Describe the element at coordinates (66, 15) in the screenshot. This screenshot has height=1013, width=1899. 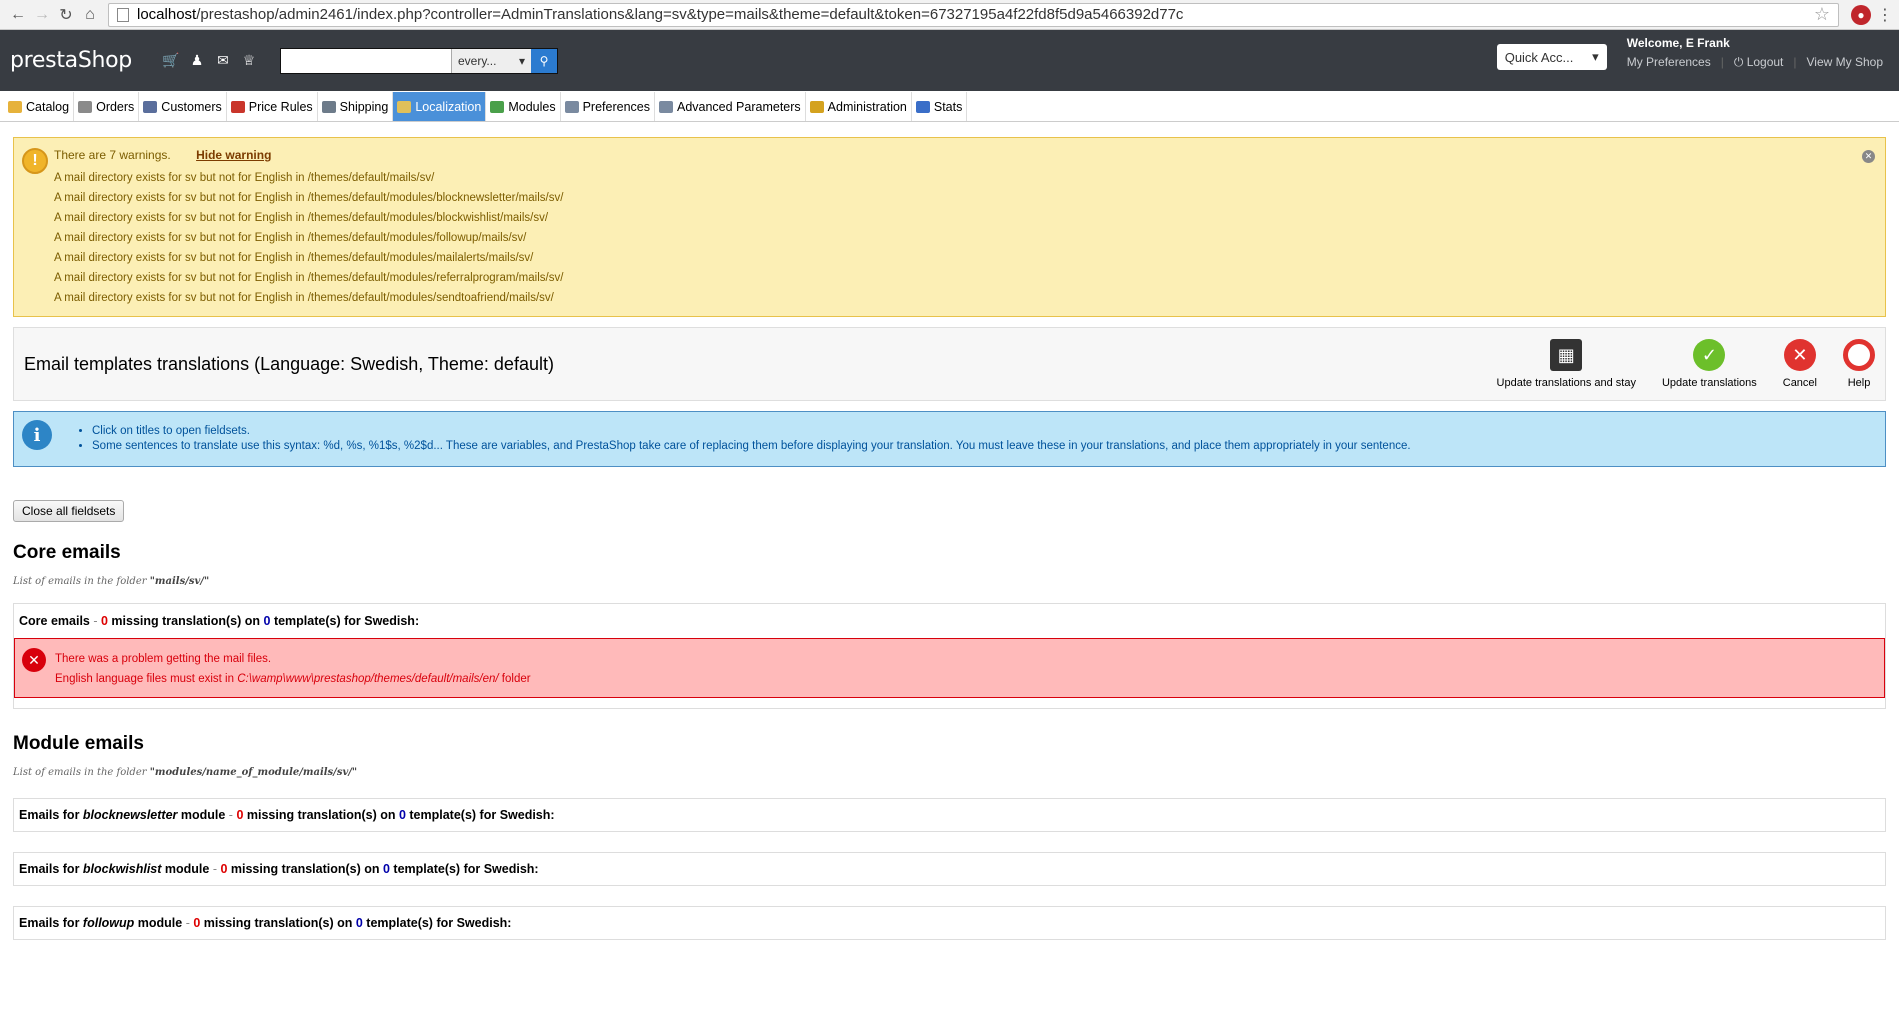
I see `reload-icon: ↻` at that location.